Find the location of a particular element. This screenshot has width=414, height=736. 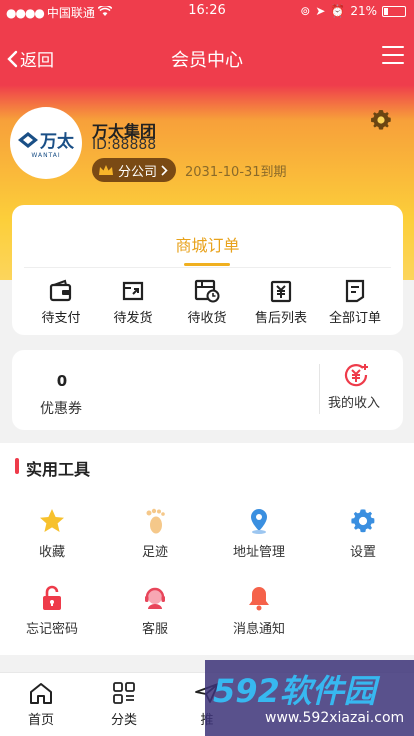

expire-date: 2031-10-31到期 is located at coordinates (236, 172).